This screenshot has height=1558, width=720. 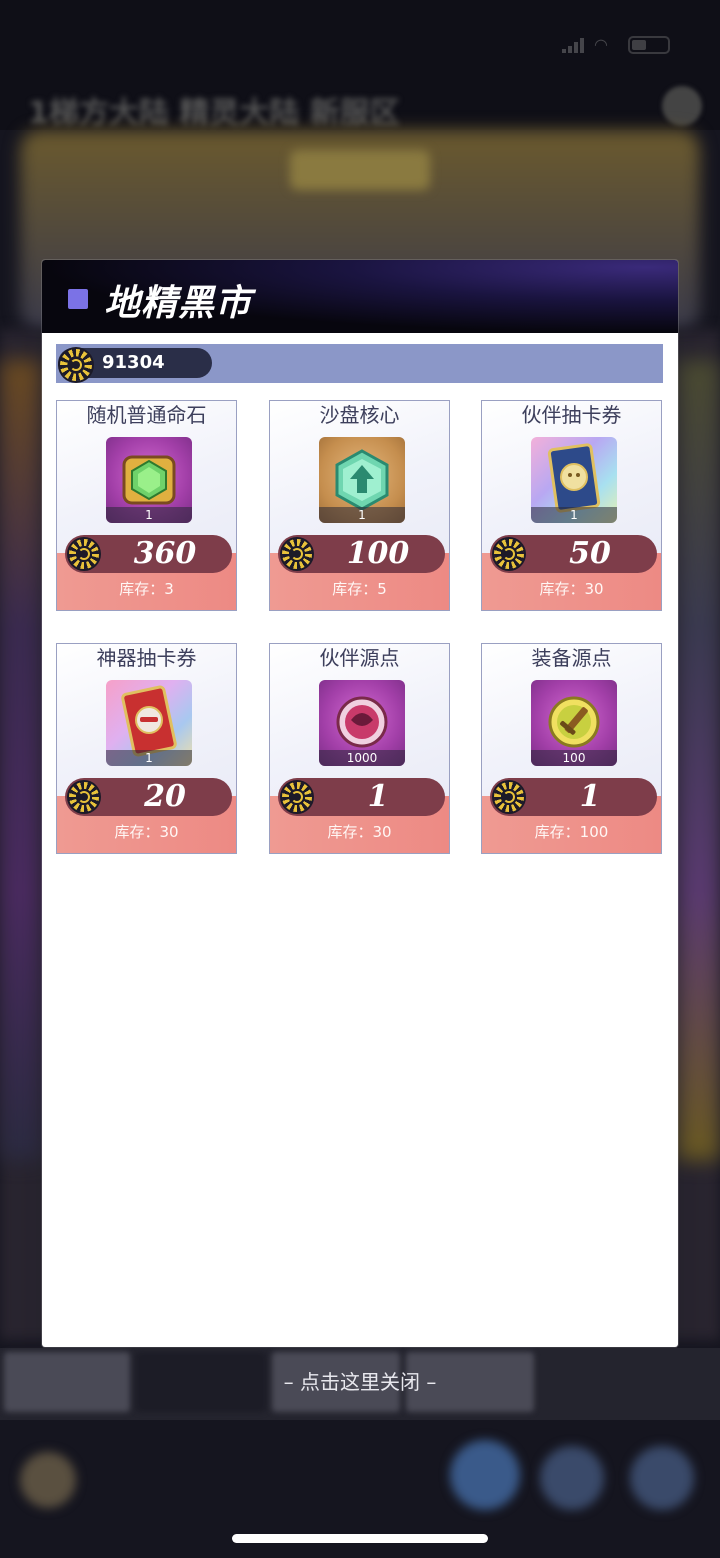 What do you see at coordinates (149, 723) in the screenshot?
I see `artifact-card-ticket-icon: 1` at bounding box center [149, 723].